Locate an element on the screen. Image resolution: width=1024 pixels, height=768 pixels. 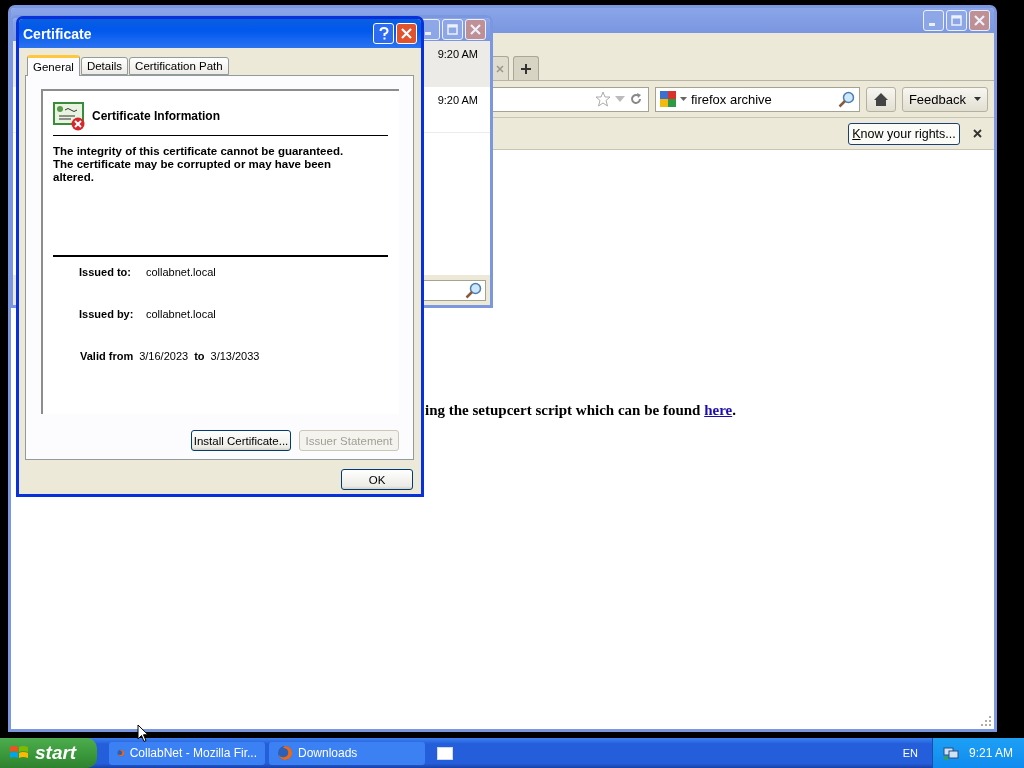
search-field: firefox archive is located at coordinates (757, 99).